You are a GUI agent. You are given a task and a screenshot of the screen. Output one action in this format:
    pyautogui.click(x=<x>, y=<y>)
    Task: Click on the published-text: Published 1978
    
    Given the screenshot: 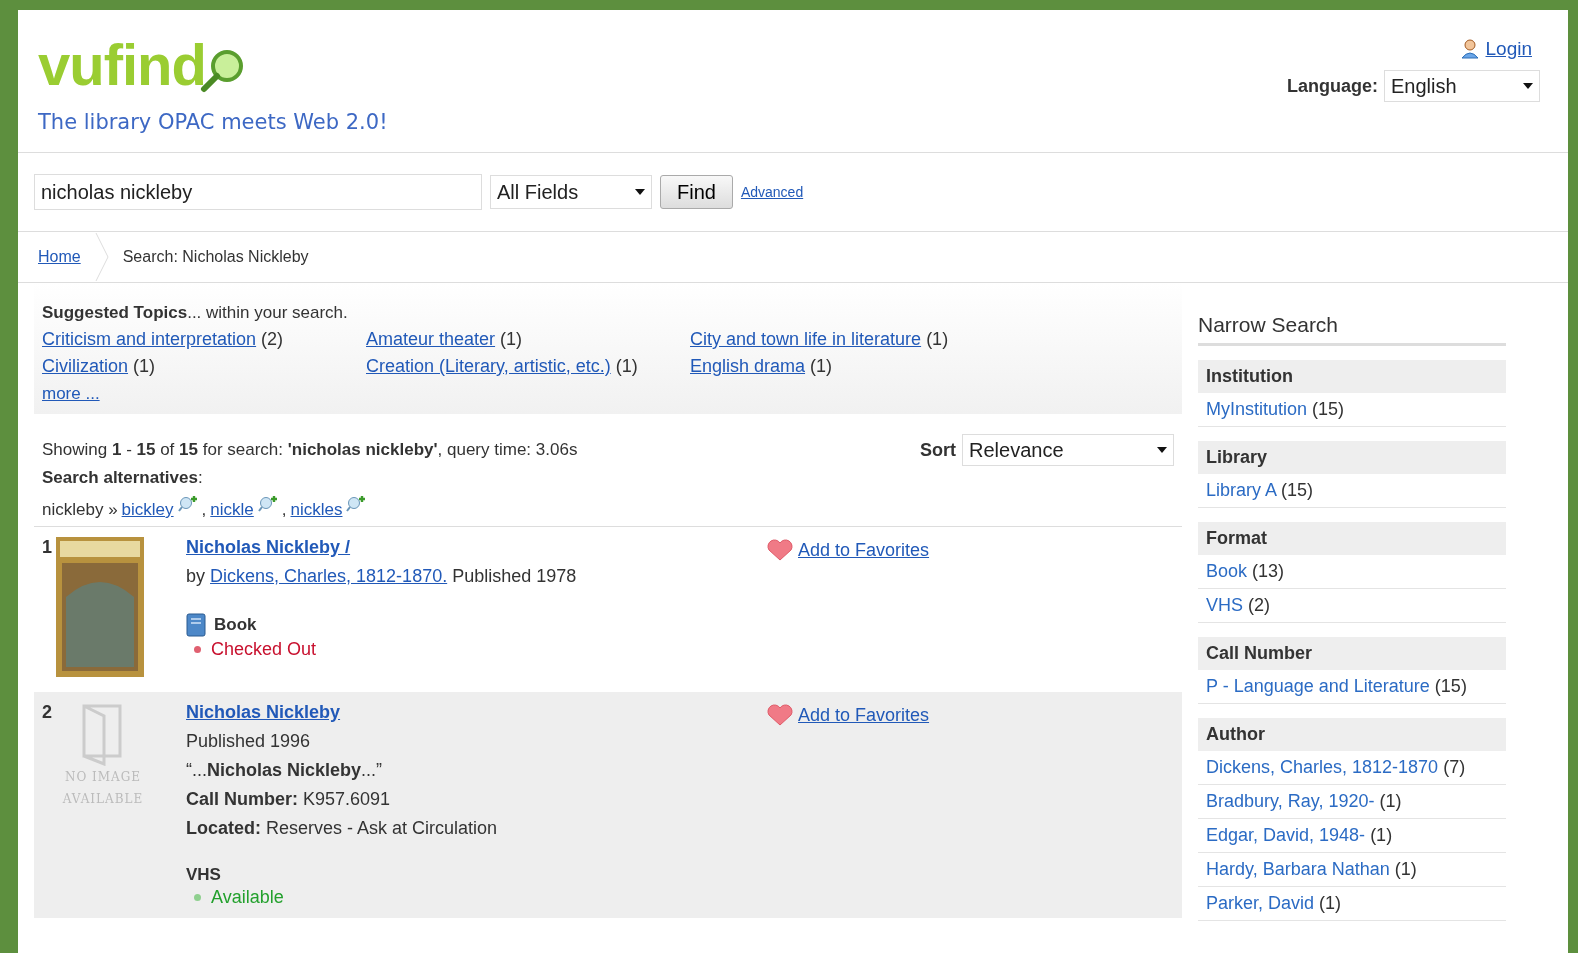 What is the action you would take?
    pyautogui.click(x=514, y=576)
    